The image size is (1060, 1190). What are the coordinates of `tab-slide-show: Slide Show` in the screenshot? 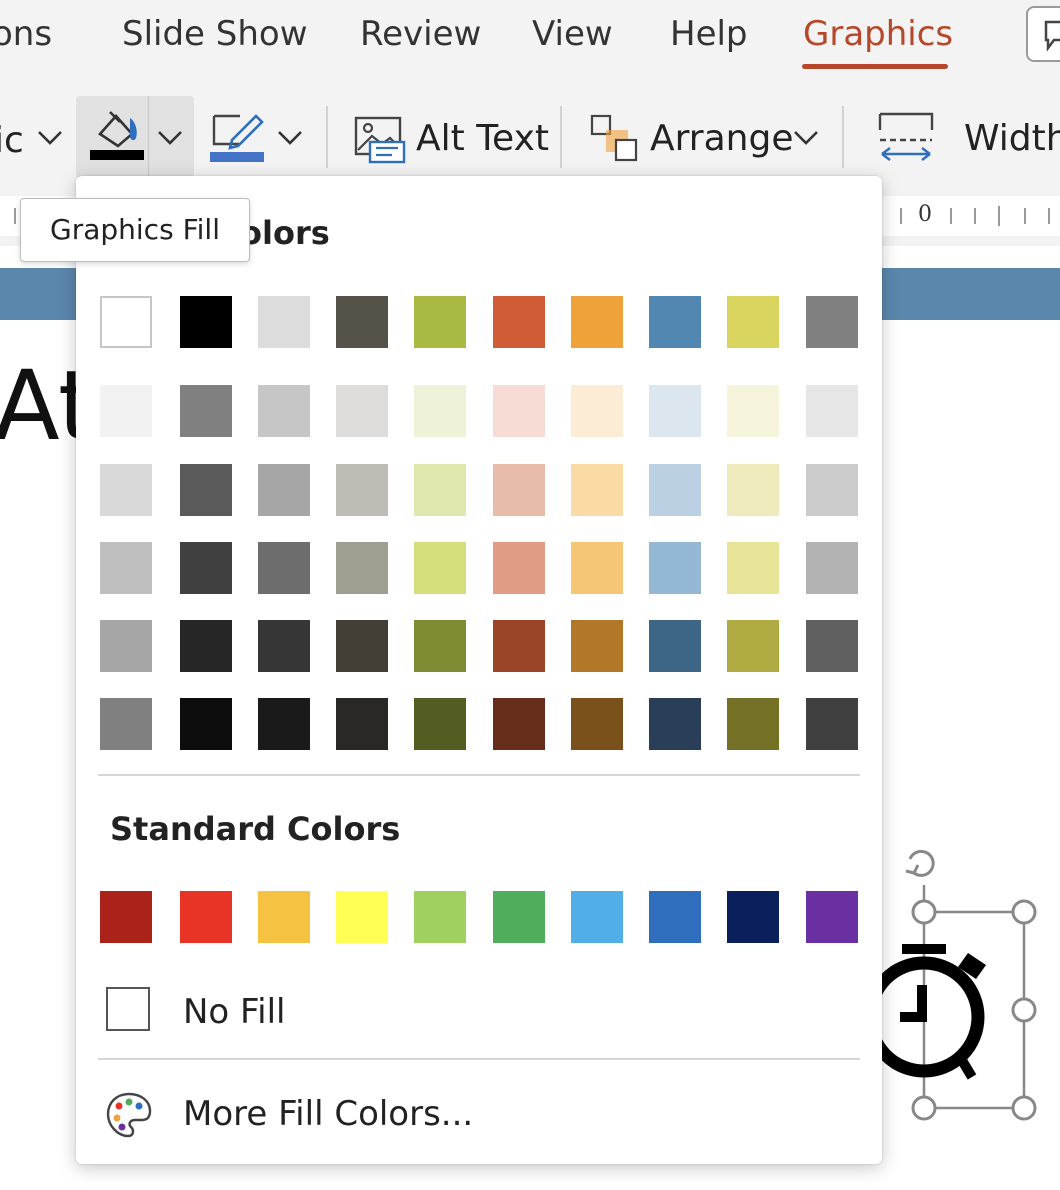 It's located at (215, 34).